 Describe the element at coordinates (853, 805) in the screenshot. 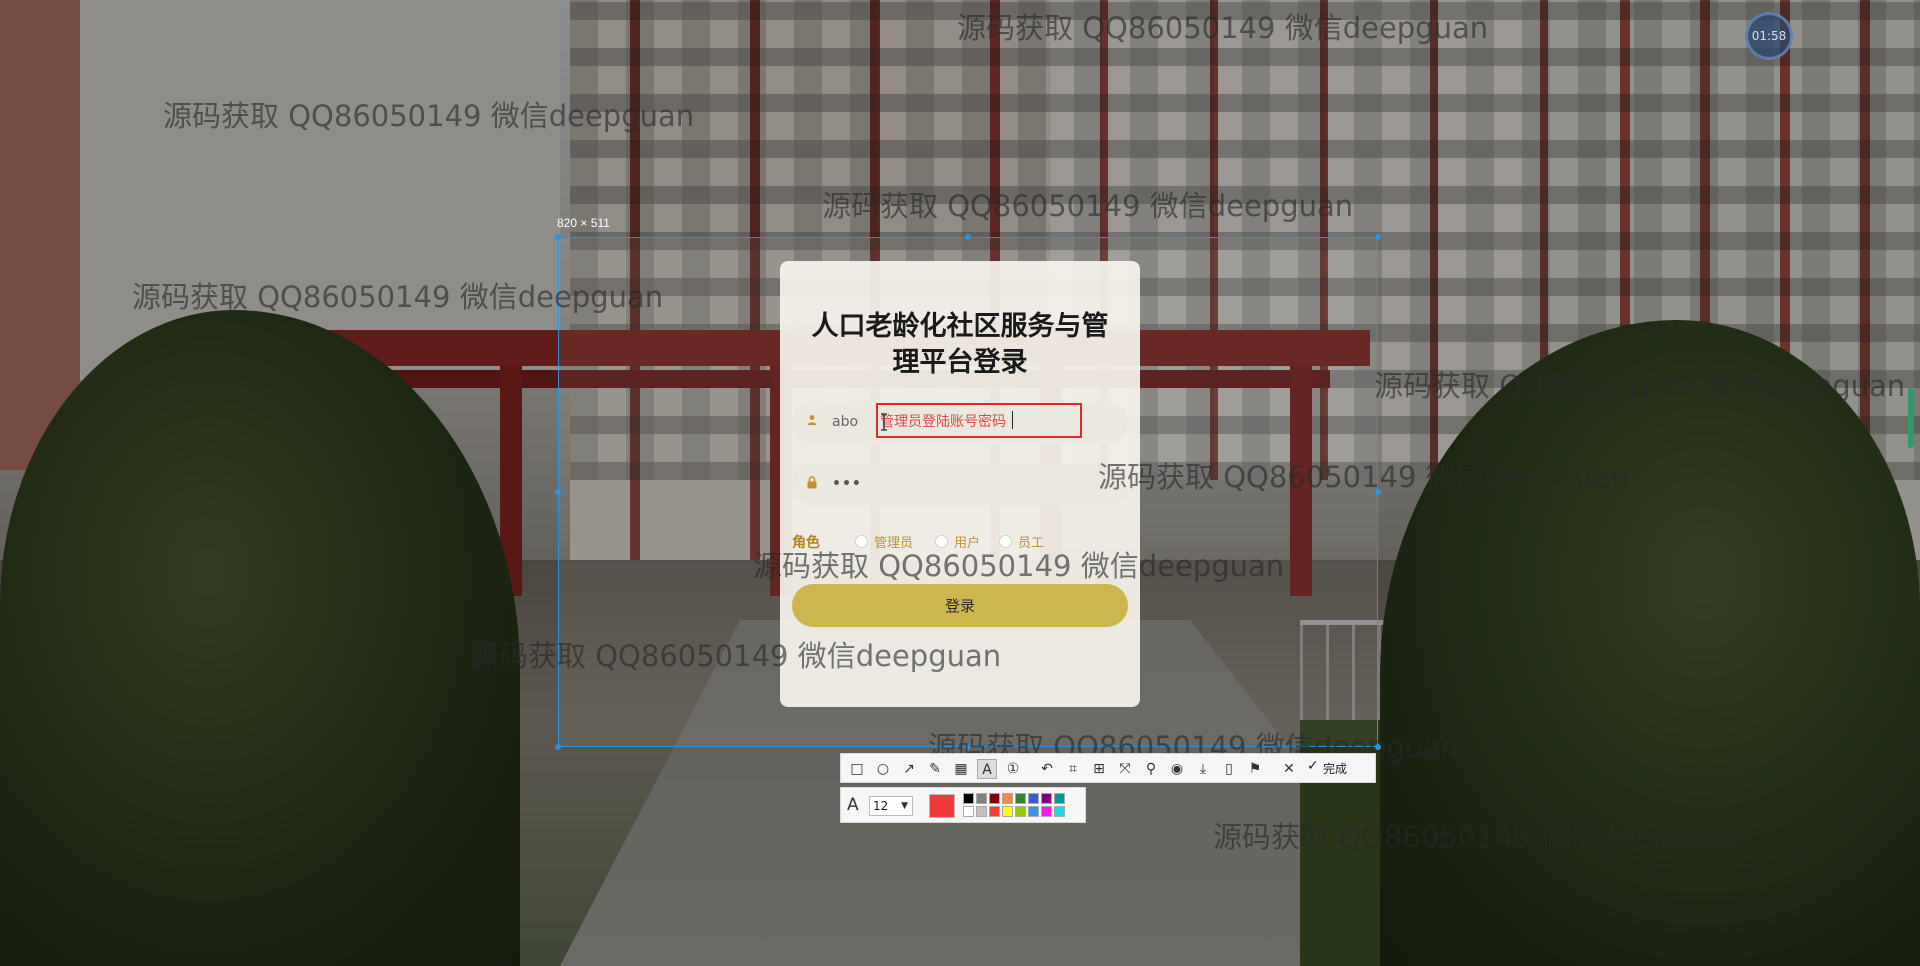

I see `font-icon: A` at that location.